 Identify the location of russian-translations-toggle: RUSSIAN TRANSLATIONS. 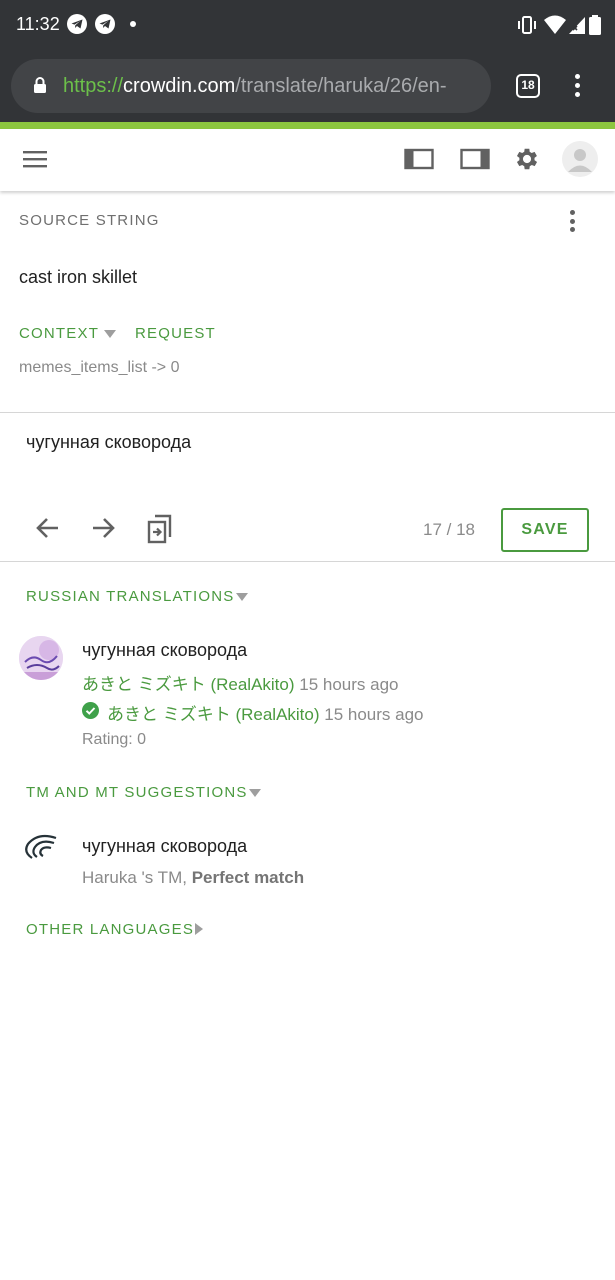
(130, 596).